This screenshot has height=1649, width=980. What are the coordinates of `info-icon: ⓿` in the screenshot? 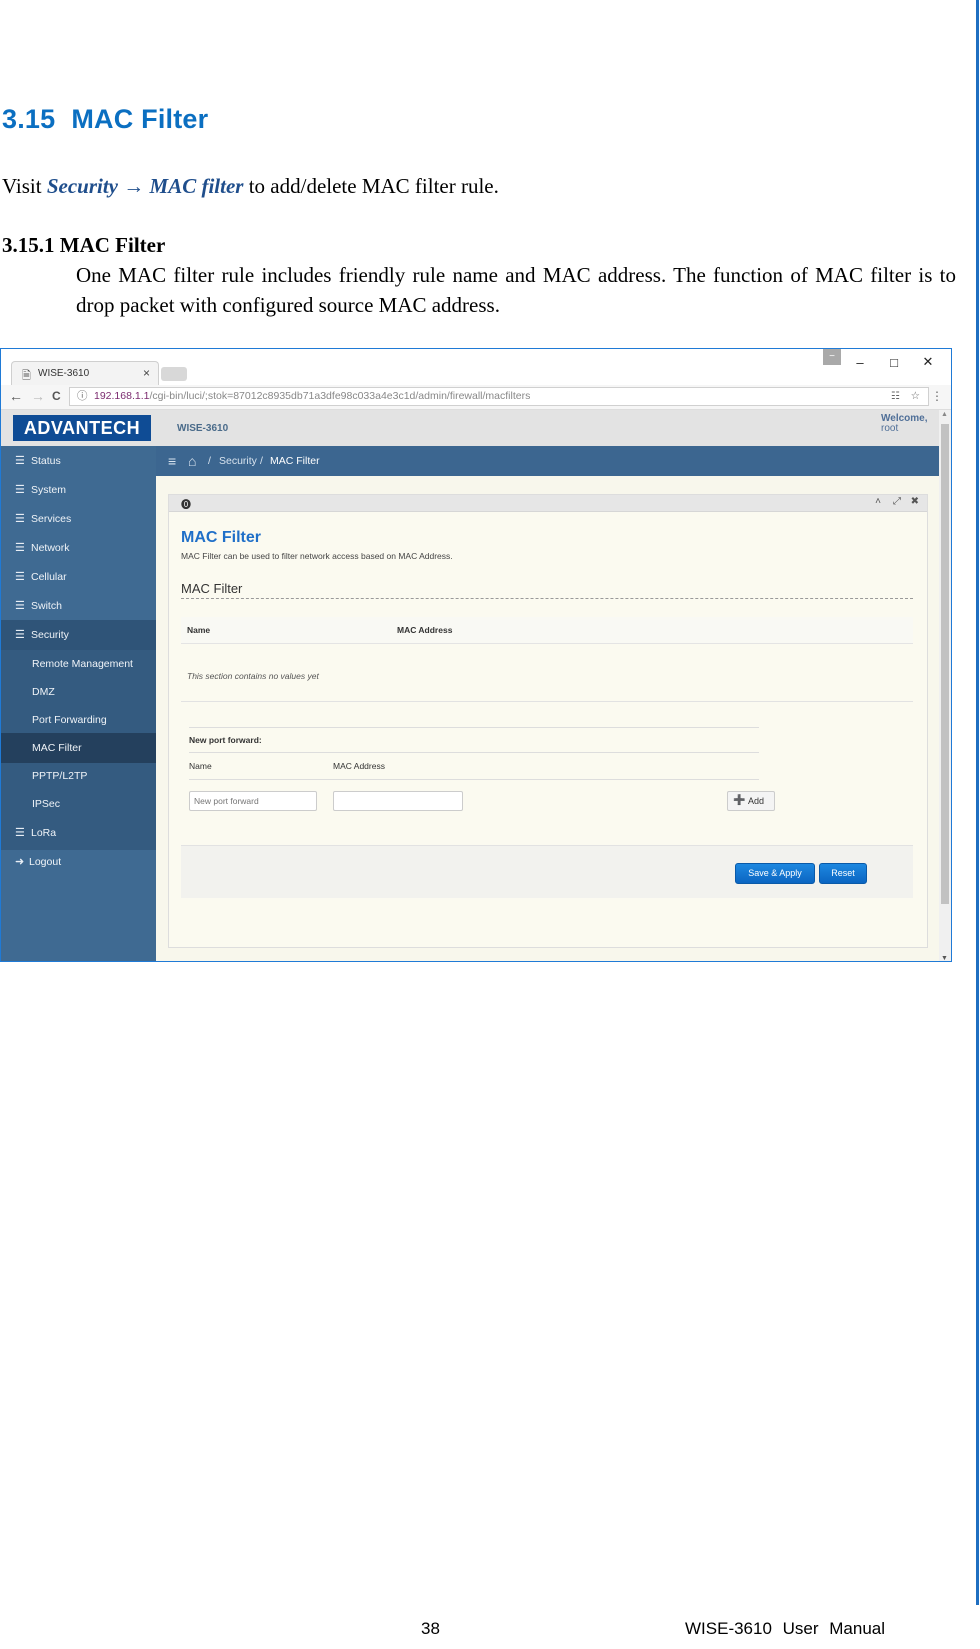 It's located at (186, 505).